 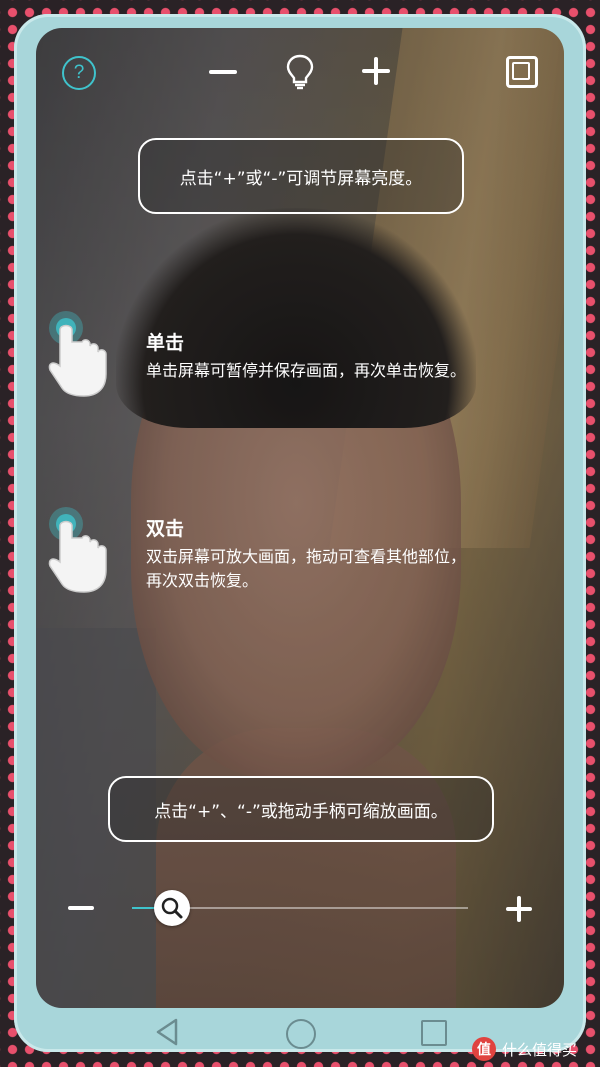 What do you see at coordinates (301, 1034) in the screenshot?
I see `circle-home-icon` at bounding box center [301, 1034].